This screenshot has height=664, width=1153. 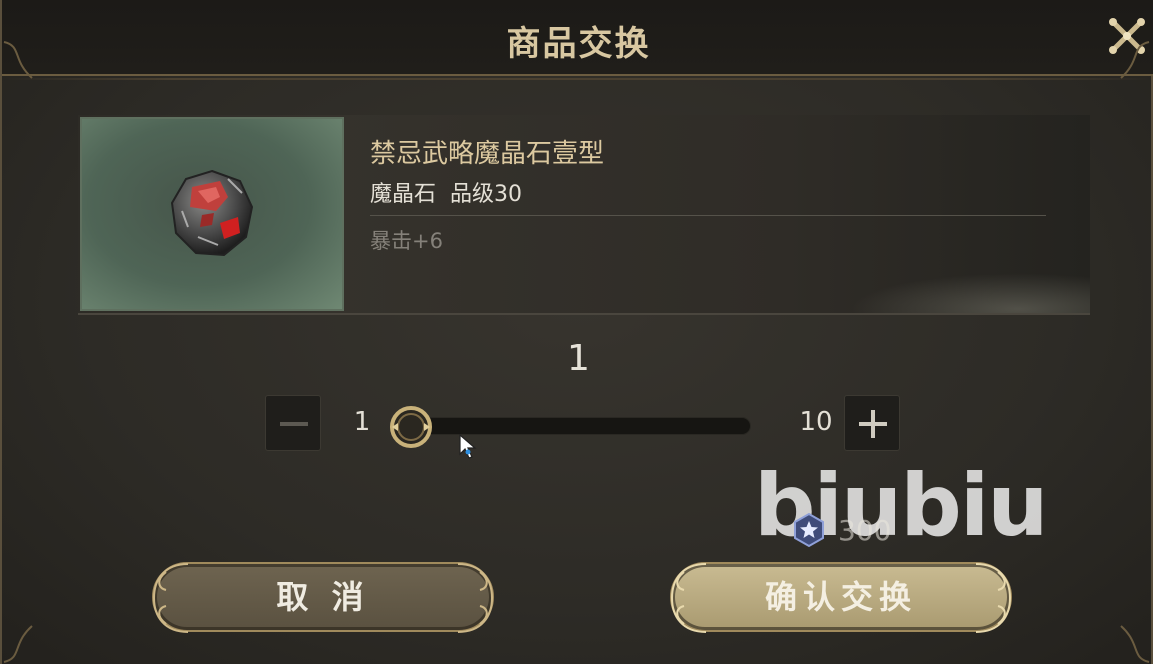 I want to click on item-name: 禁忌武略魔晶石壹型, so click(x=487, y=154).